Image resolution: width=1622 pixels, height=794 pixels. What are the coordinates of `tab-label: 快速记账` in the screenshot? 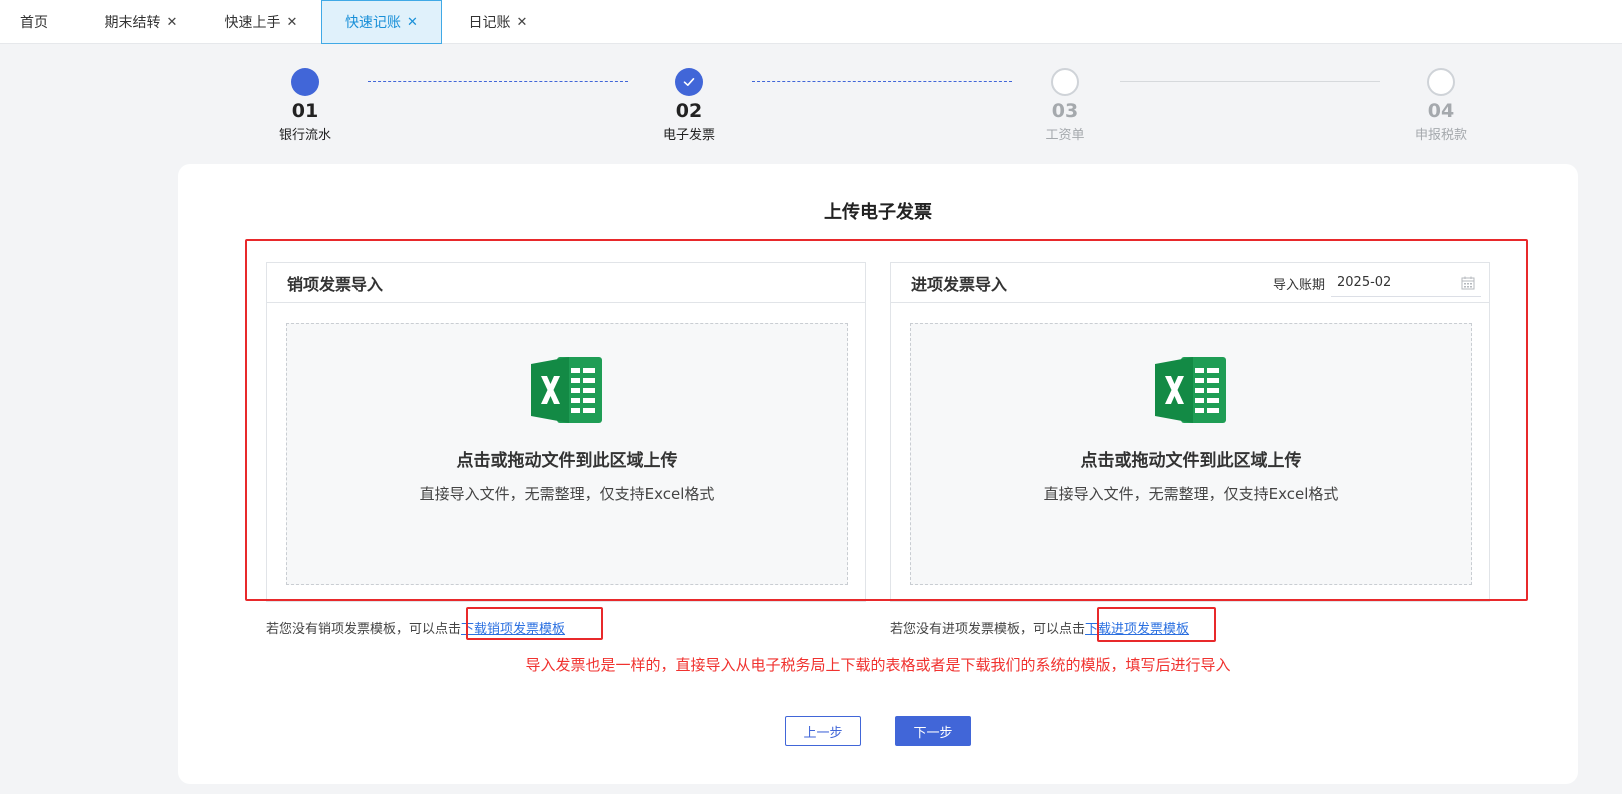 It's located at (373, 23).